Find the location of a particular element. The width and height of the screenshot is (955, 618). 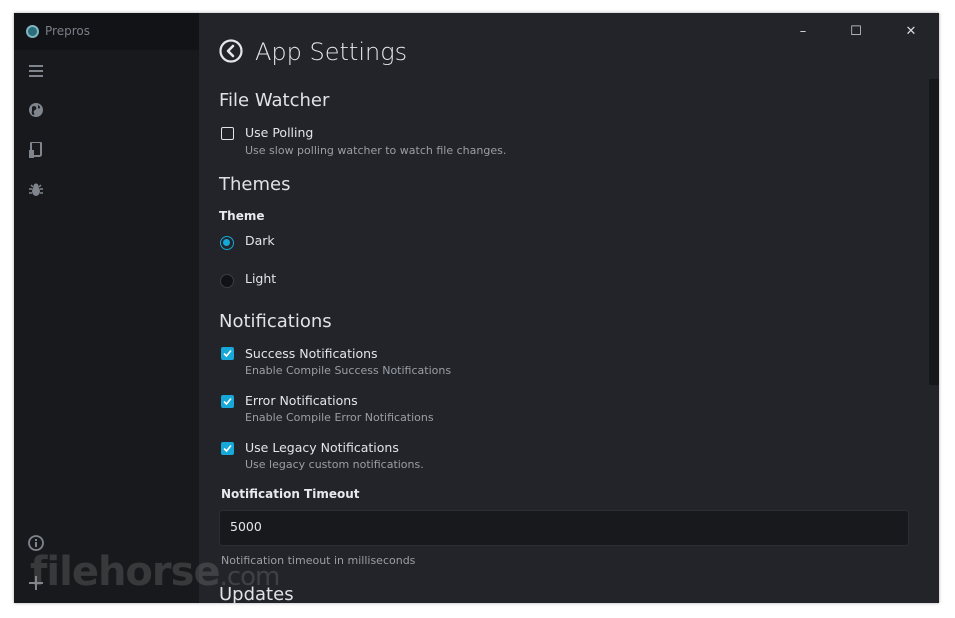

minimize-button: – is located at coordinates (803, 31).